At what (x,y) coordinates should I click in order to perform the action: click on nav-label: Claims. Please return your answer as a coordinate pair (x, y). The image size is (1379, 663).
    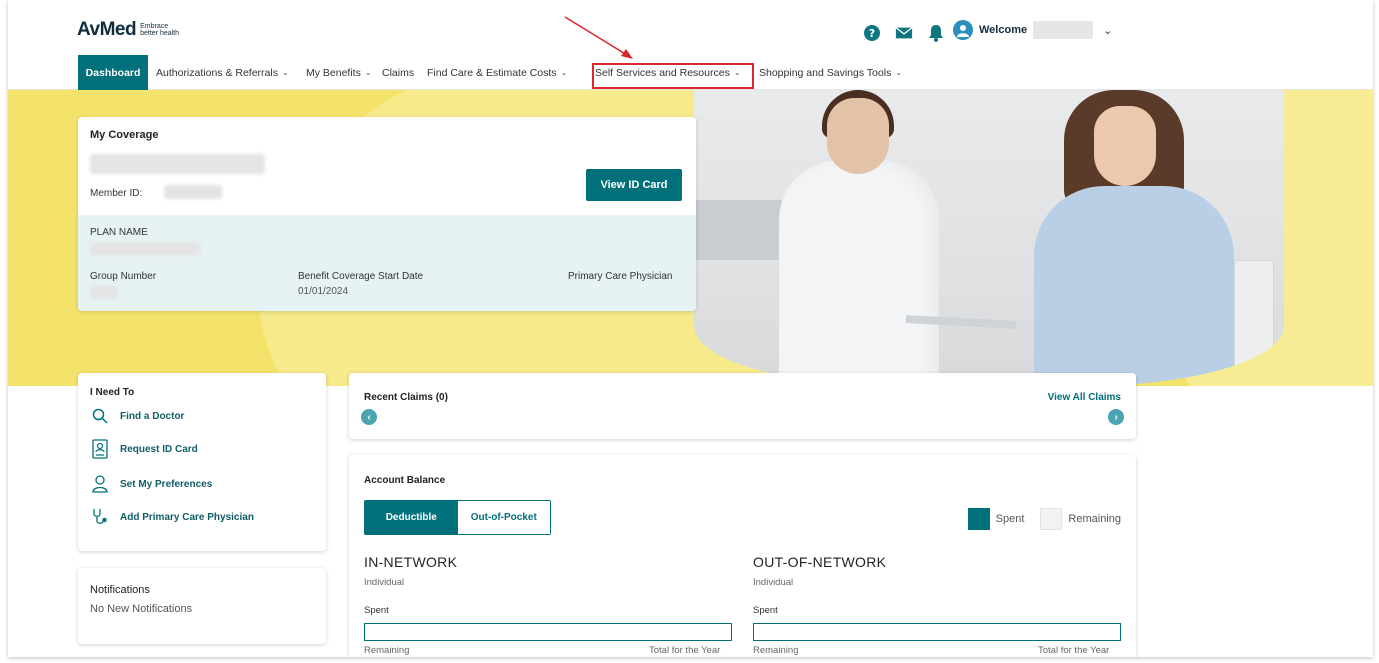
    Looking at the image, I should click on (398, 72).